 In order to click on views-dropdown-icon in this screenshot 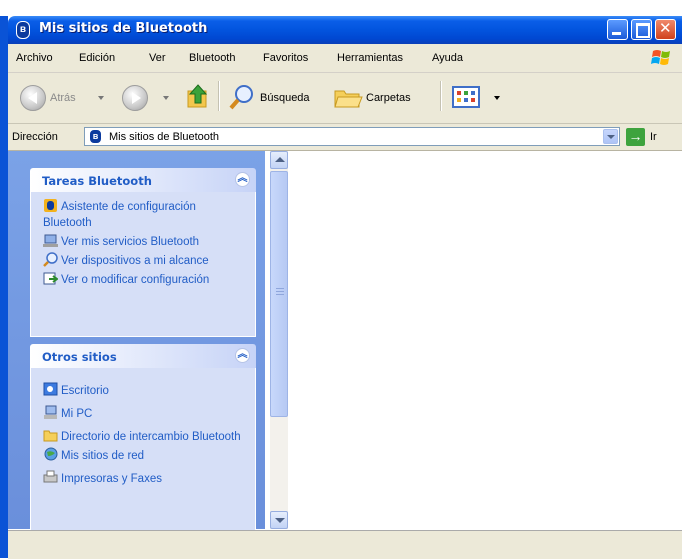, I will do `click(497, 98)`.